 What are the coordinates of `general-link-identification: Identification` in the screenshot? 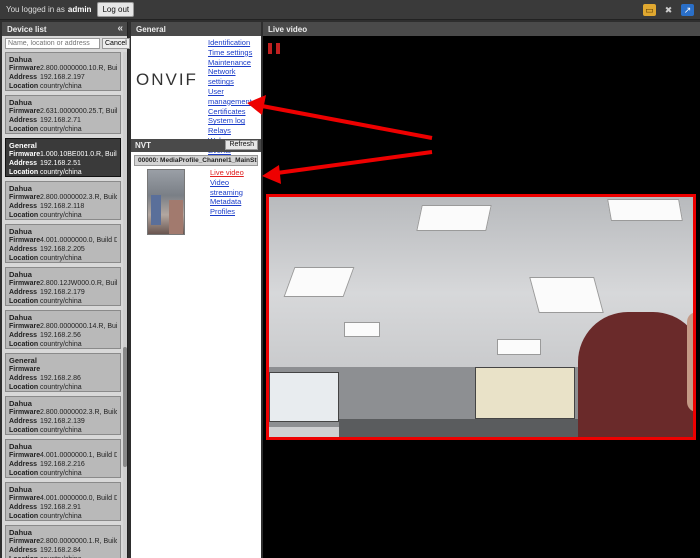 It's located at (234, 43).